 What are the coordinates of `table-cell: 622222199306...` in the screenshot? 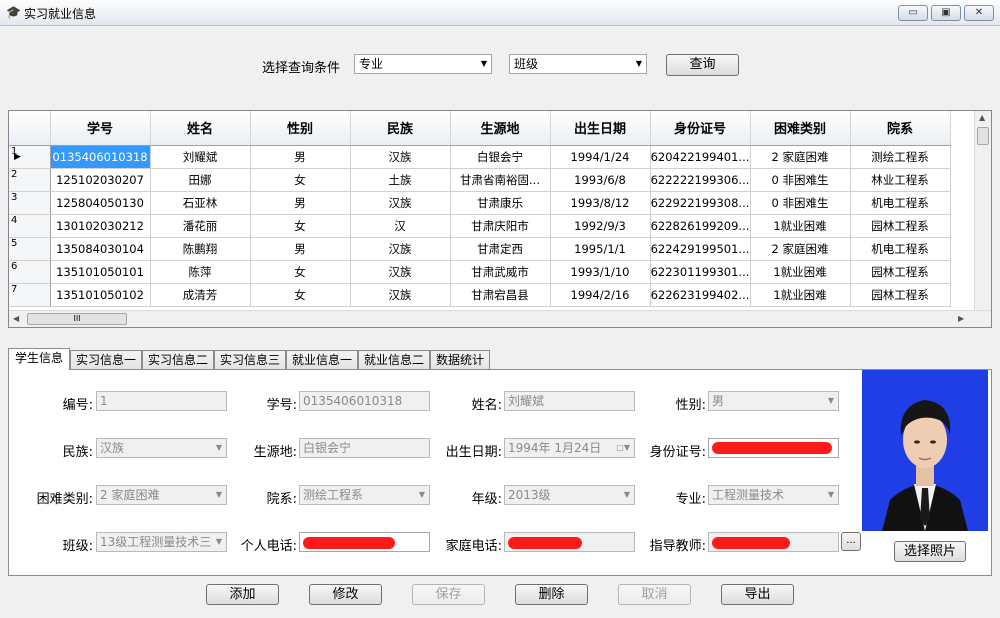 It's located at (700, 180).